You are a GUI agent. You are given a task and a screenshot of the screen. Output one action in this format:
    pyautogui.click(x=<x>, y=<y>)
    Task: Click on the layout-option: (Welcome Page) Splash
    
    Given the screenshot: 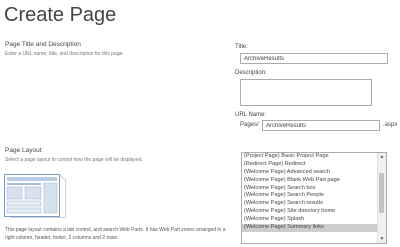 What is the action you would take?
    pyautogui.click(x=309, y=220)
    